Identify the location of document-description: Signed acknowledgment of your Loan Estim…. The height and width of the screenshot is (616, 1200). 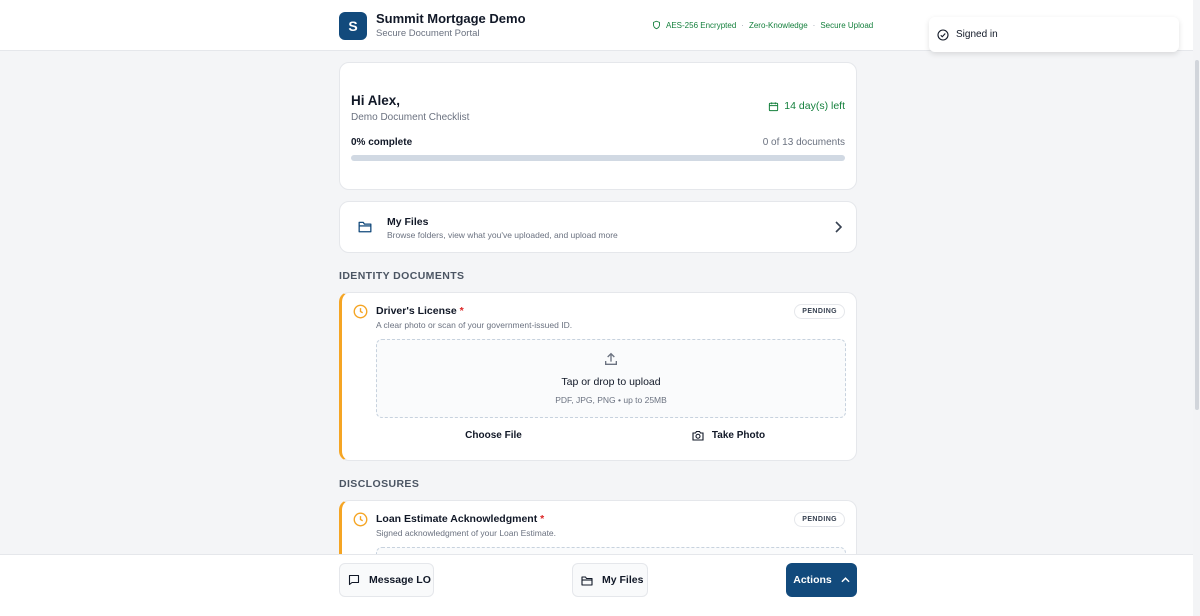
(466, 533).